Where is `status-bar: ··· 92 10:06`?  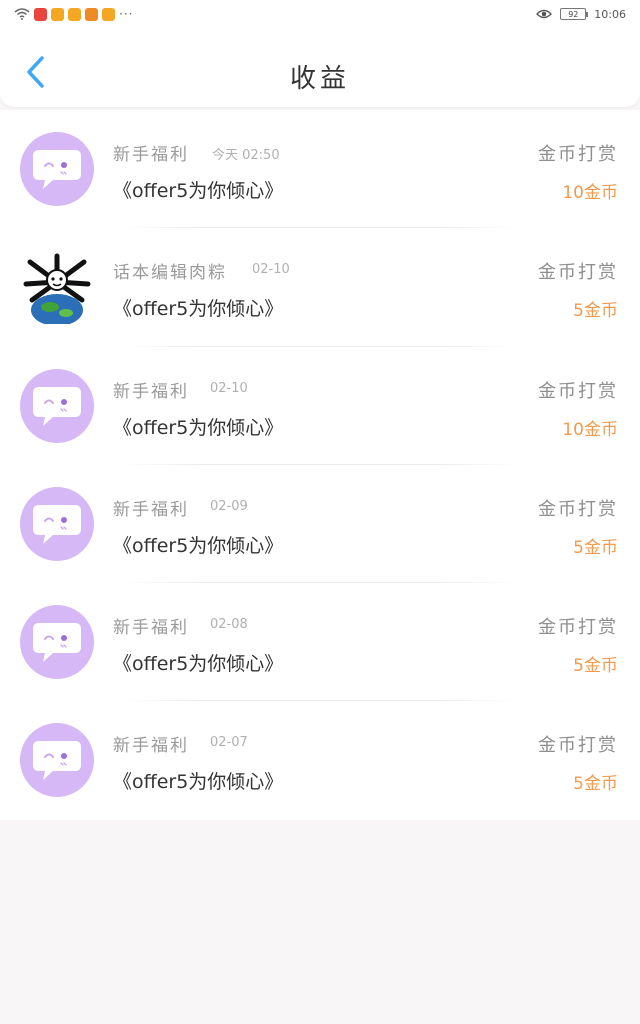 status-bar: ··· 92 10:06 is located at coordinates (320, 14).